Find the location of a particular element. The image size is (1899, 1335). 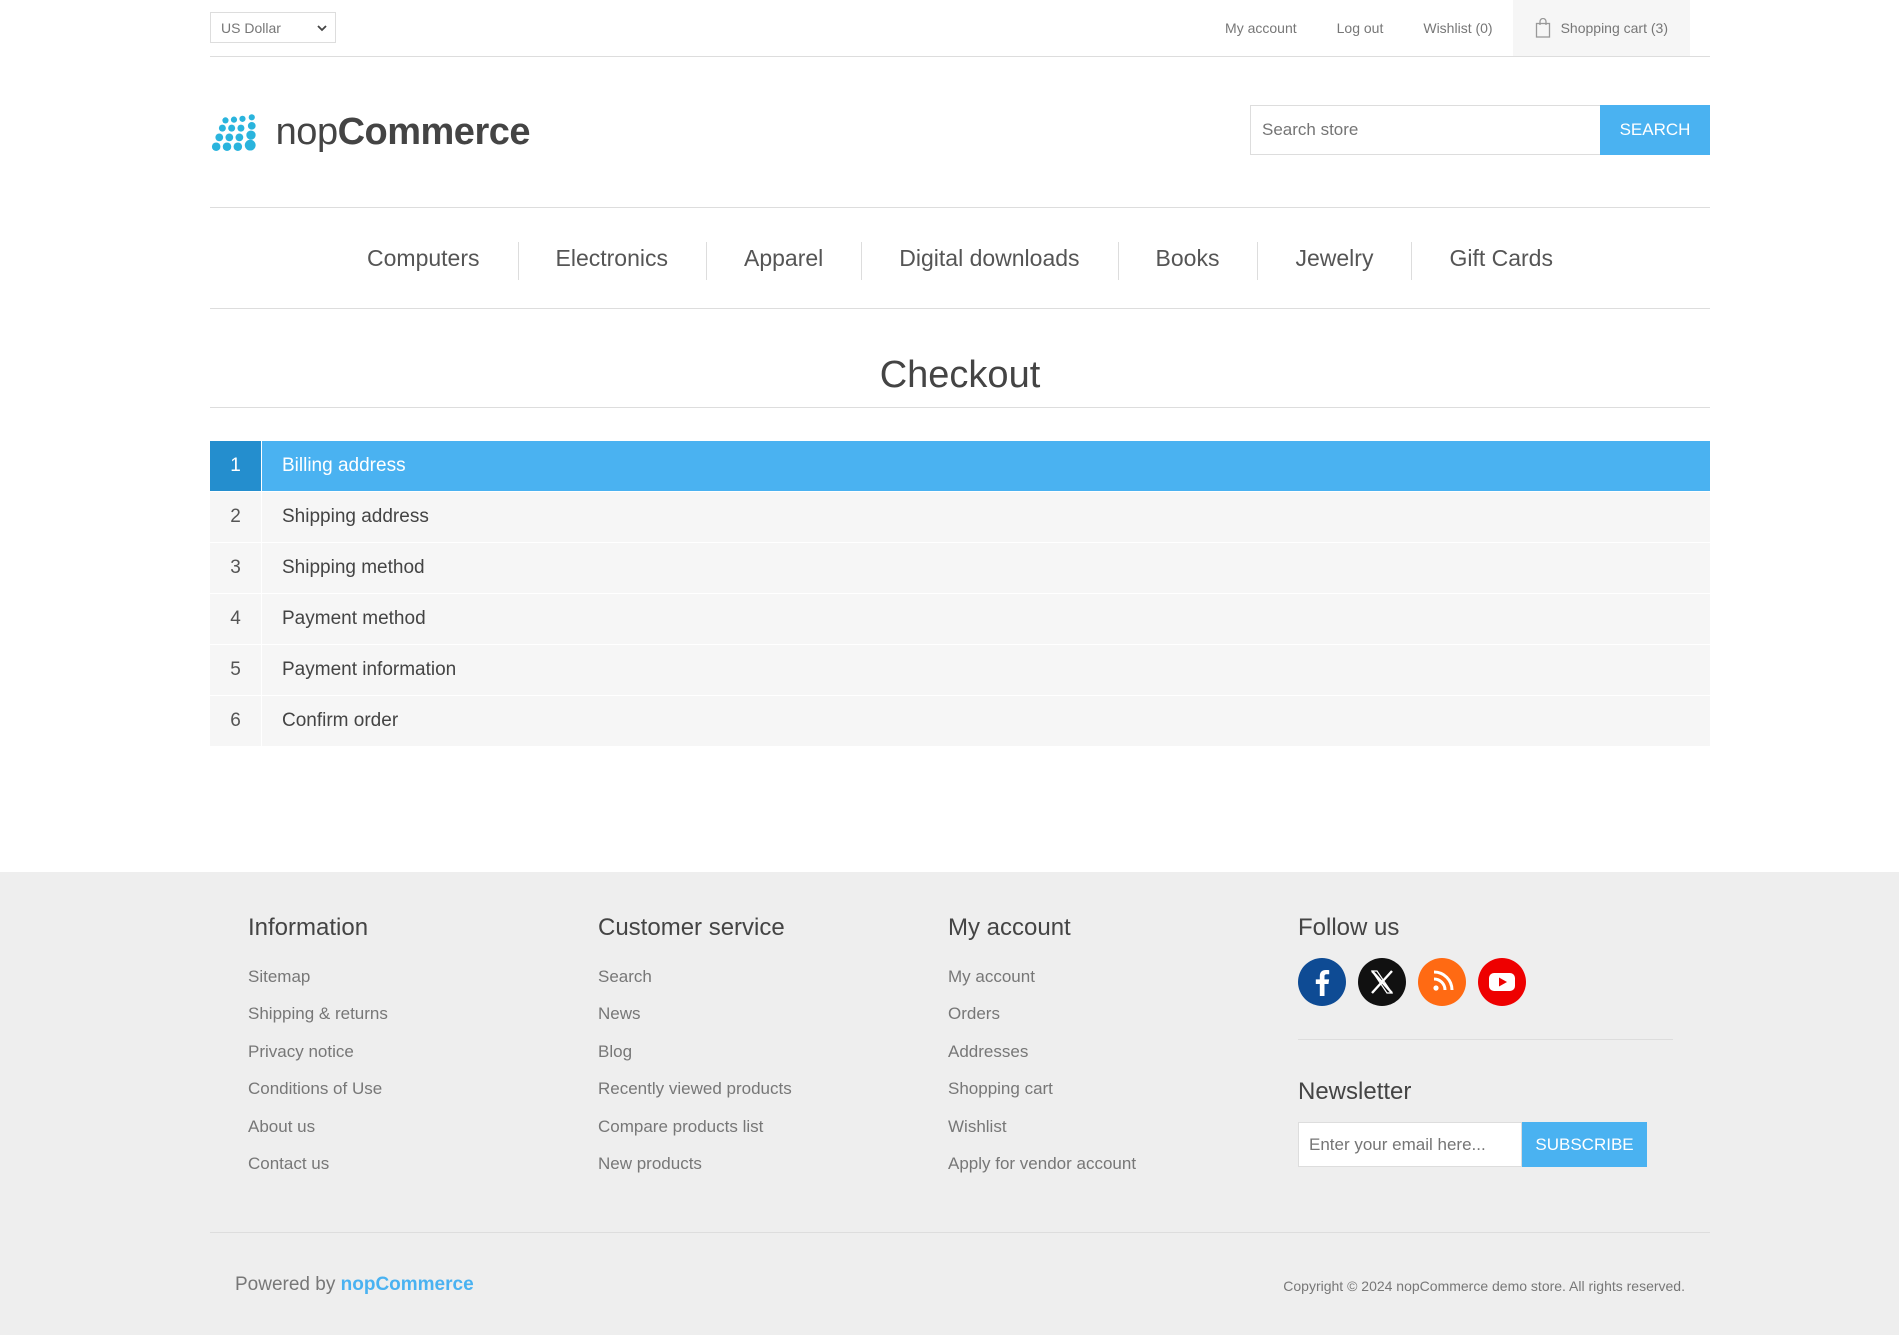

footer-link-vendor-account: Apply for vendor account is located at coordinates (1042, 1163).